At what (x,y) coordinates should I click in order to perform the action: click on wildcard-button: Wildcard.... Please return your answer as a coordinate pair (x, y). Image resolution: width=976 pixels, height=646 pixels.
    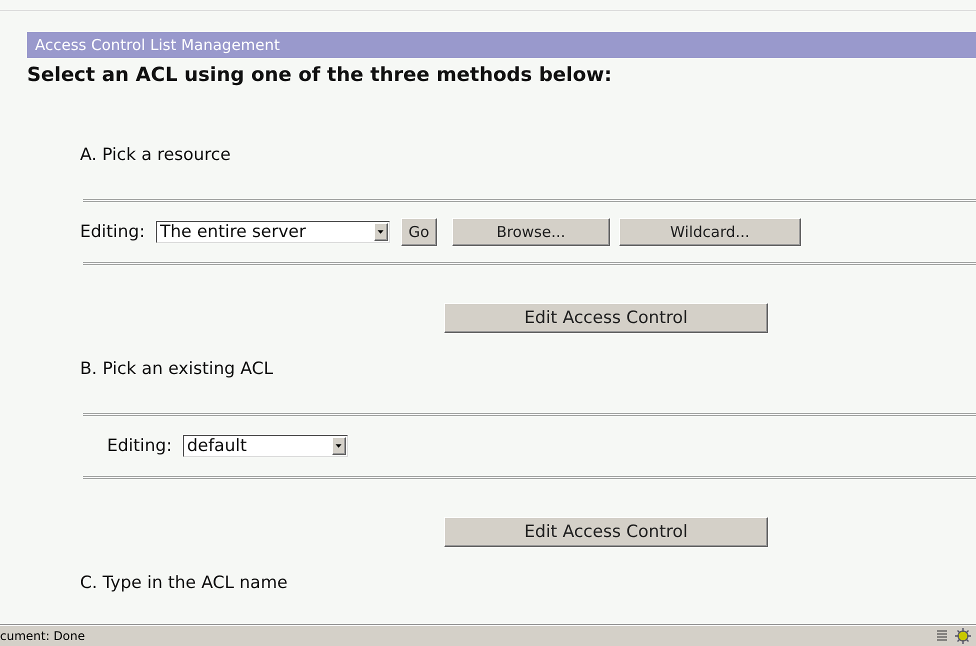
    Looking at the image, I should click on (709, 232).